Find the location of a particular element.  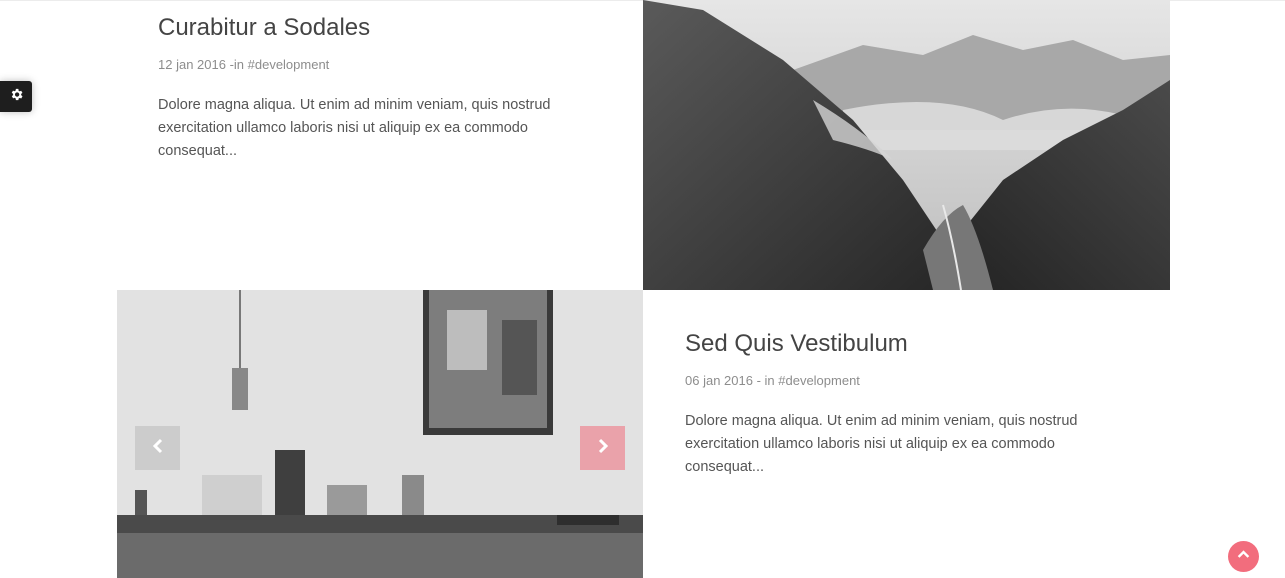

post-meta: 12 jan 2016 -in #development is located at coordinates (363, 64).